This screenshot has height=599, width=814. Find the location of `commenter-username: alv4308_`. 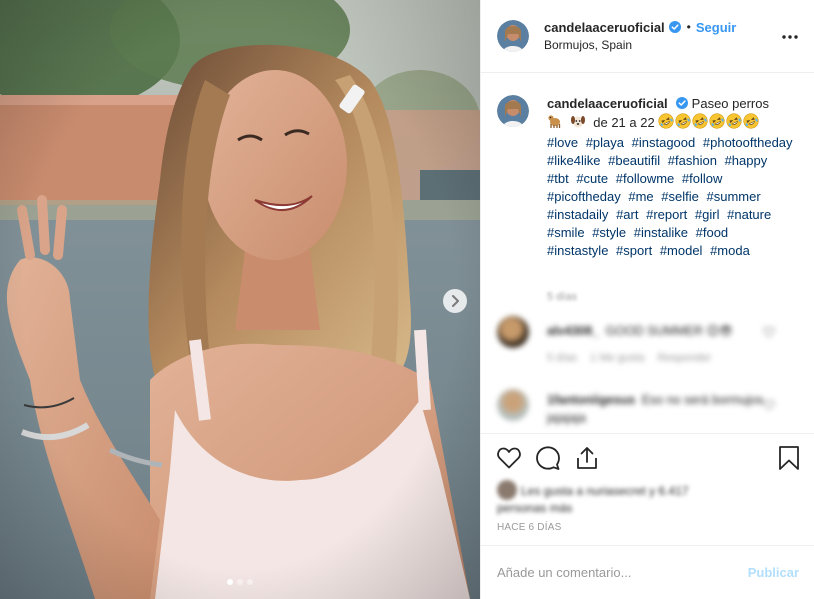

commenter-username: alv4308_ is located at coordinates (573, 331).